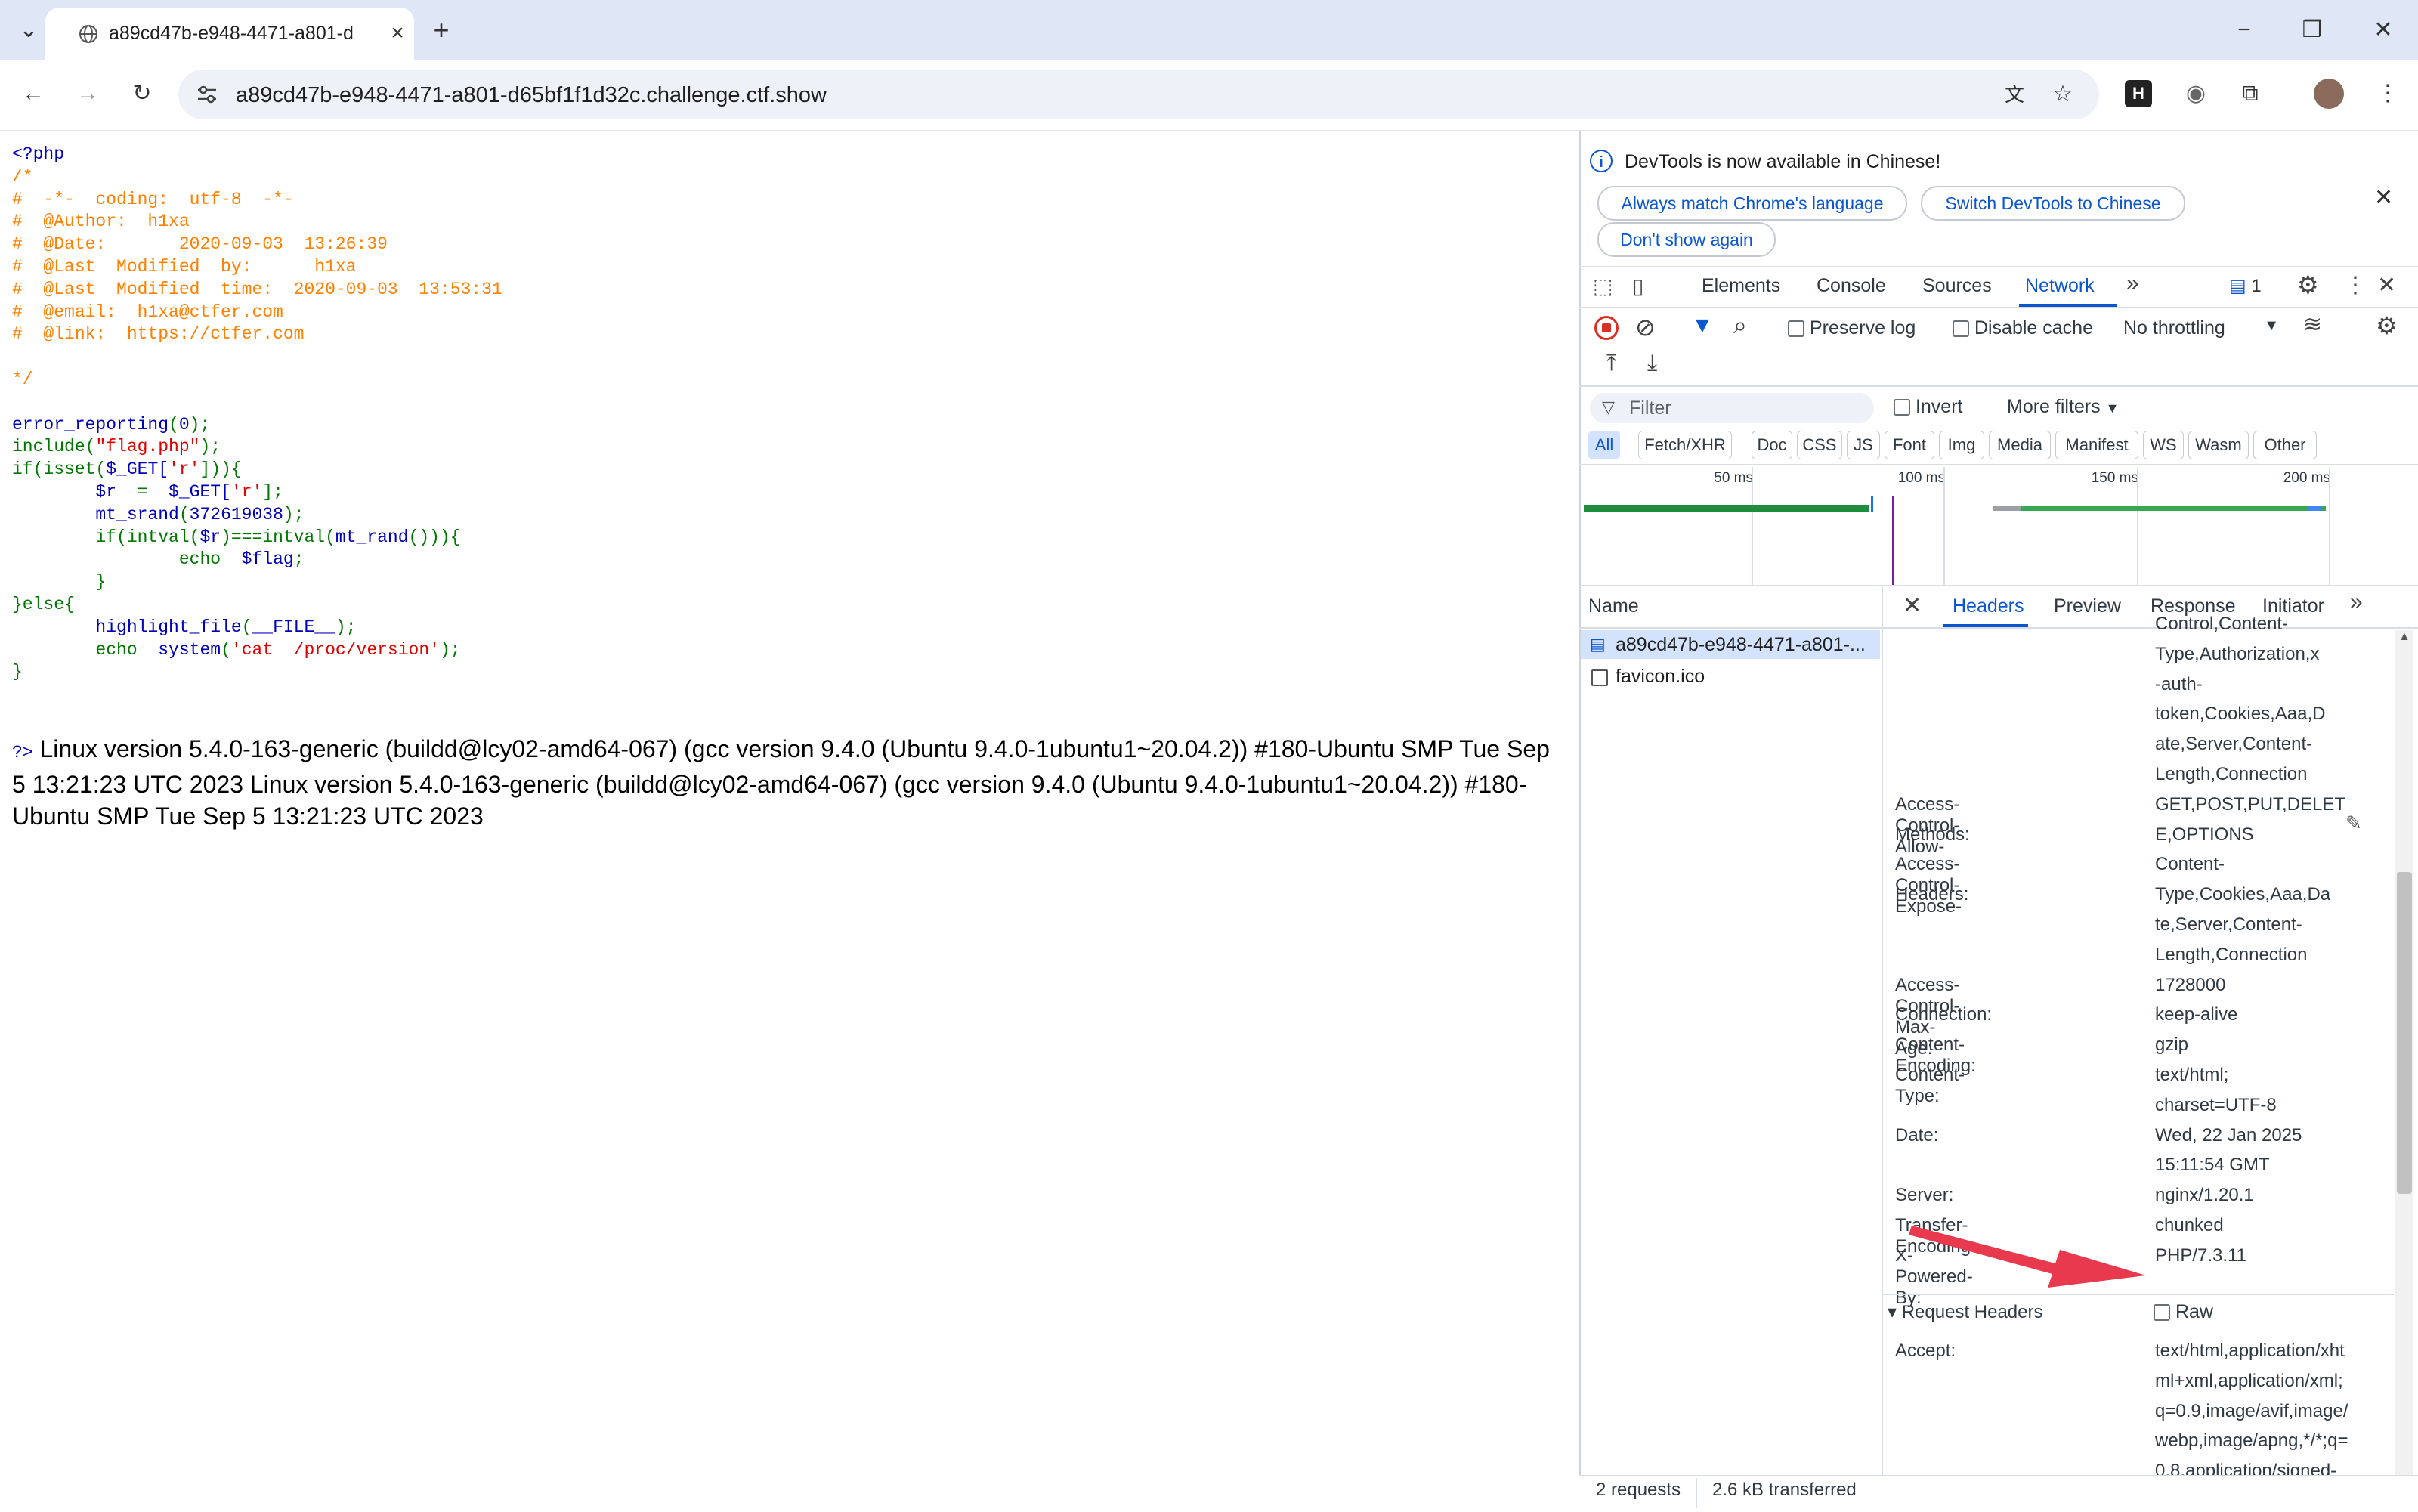 This screenshot has width=2418, height=1512. What do you see at coordinates (2184, 1312) in the screenshot?
I see `raw-checkbox: Raw` at bounding box center [2184, 1312].